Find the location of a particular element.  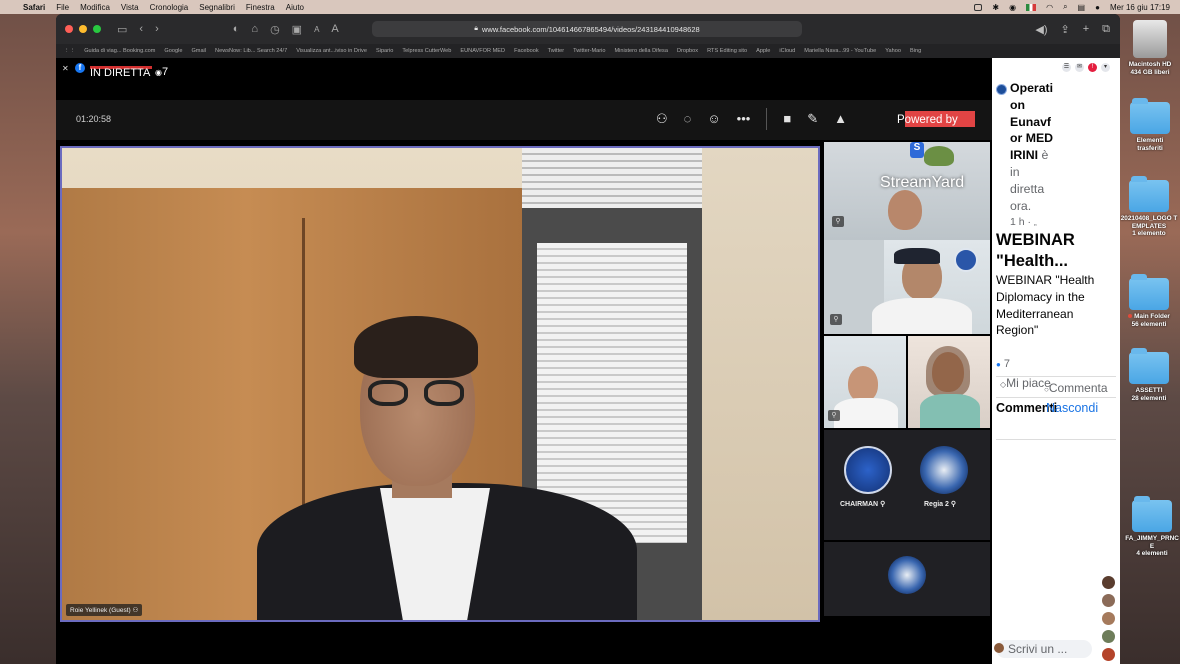

bookmark-item: RTS Editing sito is located at coordinates (727, 51).